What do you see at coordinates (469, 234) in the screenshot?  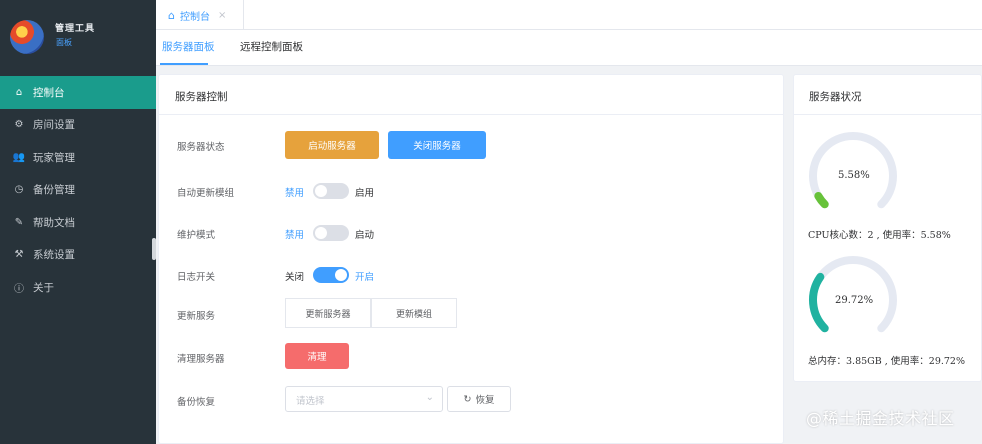 I see `maintenance-row: 维护模式 禁用 启动` at bounding box center [469, 234].